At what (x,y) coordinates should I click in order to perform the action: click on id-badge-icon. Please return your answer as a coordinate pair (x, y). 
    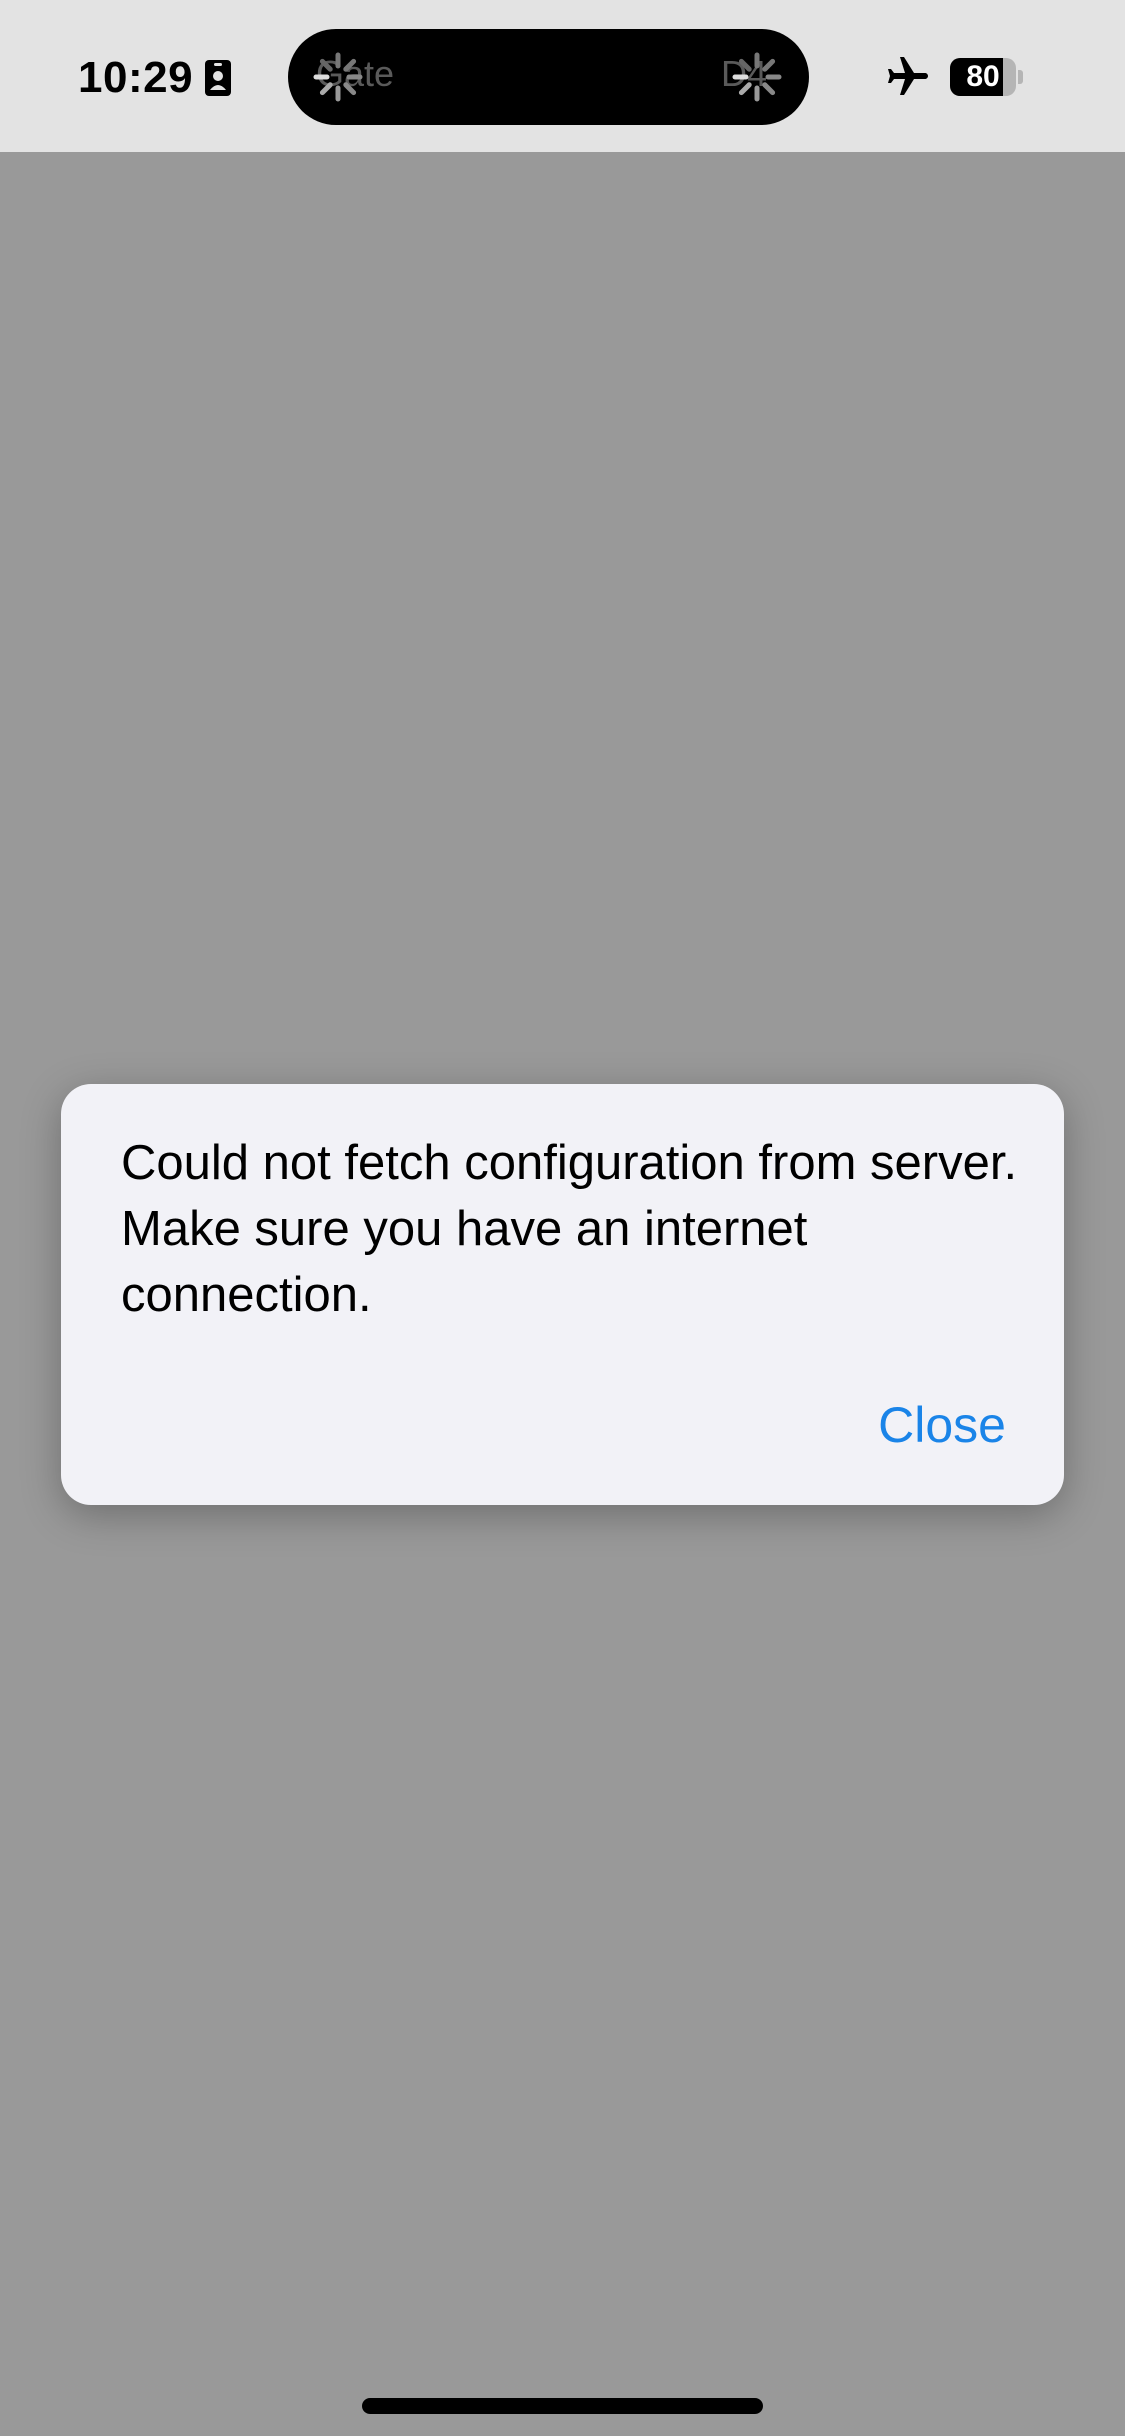
    Looking at the image, I should click on (218, 78).